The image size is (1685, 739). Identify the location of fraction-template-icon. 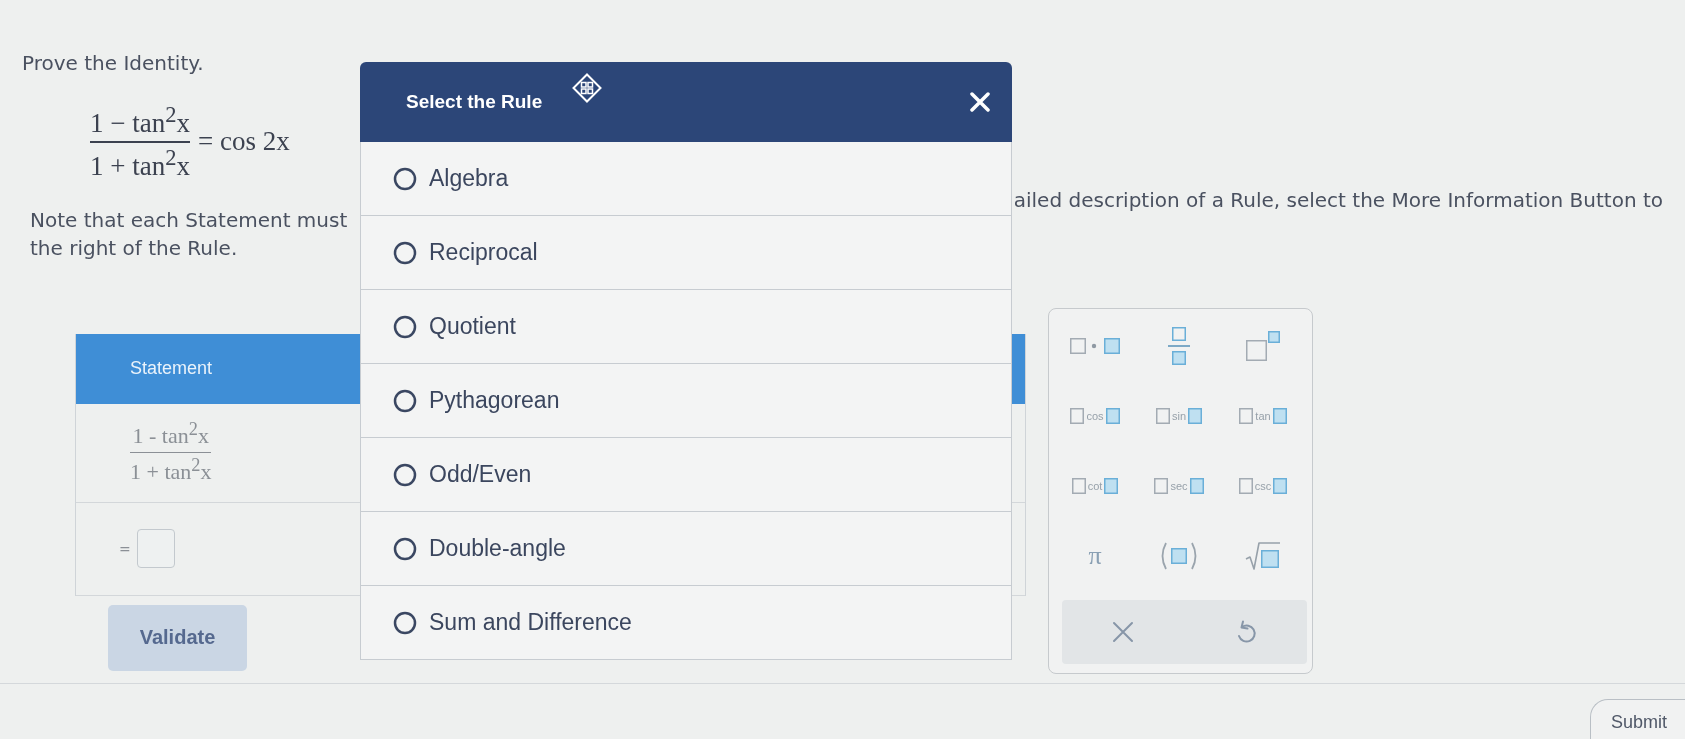
(1179, 345).